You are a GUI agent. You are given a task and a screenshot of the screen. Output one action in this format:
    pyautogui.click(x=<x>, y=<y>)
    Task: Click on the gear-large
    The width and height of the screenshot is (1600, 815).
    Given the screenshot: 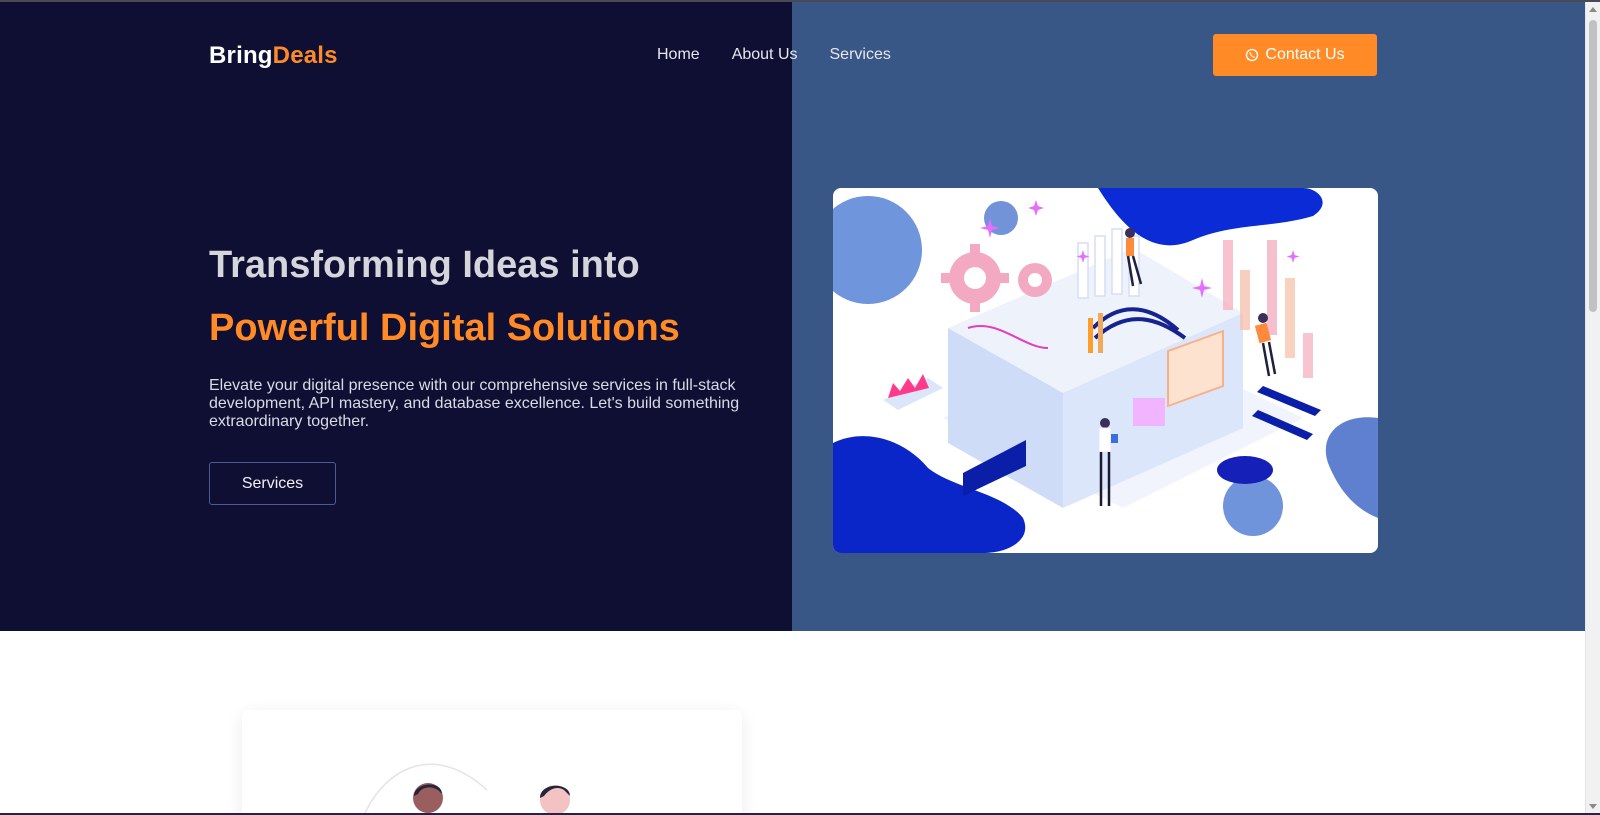 What is the action you would take?
    pyautogui.click(x=975, y=278)
    